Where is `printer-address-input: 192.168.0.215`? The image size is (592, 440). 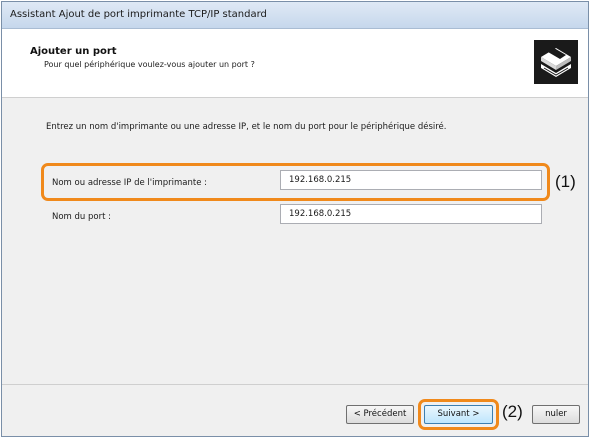
printer-address-input: 192.168.0.215 is located at coordinates (411, 180).